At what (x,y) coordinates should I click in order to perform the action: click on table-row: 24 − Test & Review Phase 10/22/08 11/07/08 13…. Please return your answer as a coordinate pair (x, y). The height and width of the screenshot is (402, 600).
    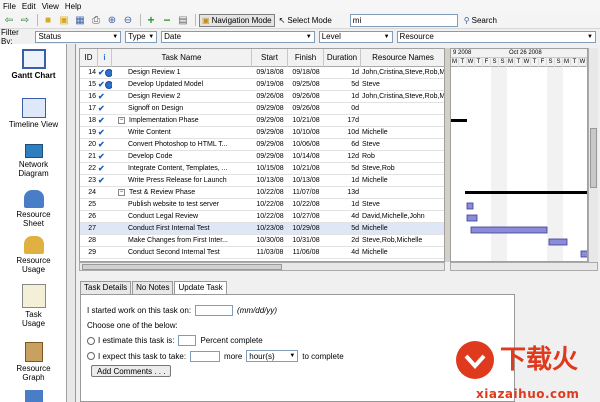
    Looking at the image, I should click on (262, 193).